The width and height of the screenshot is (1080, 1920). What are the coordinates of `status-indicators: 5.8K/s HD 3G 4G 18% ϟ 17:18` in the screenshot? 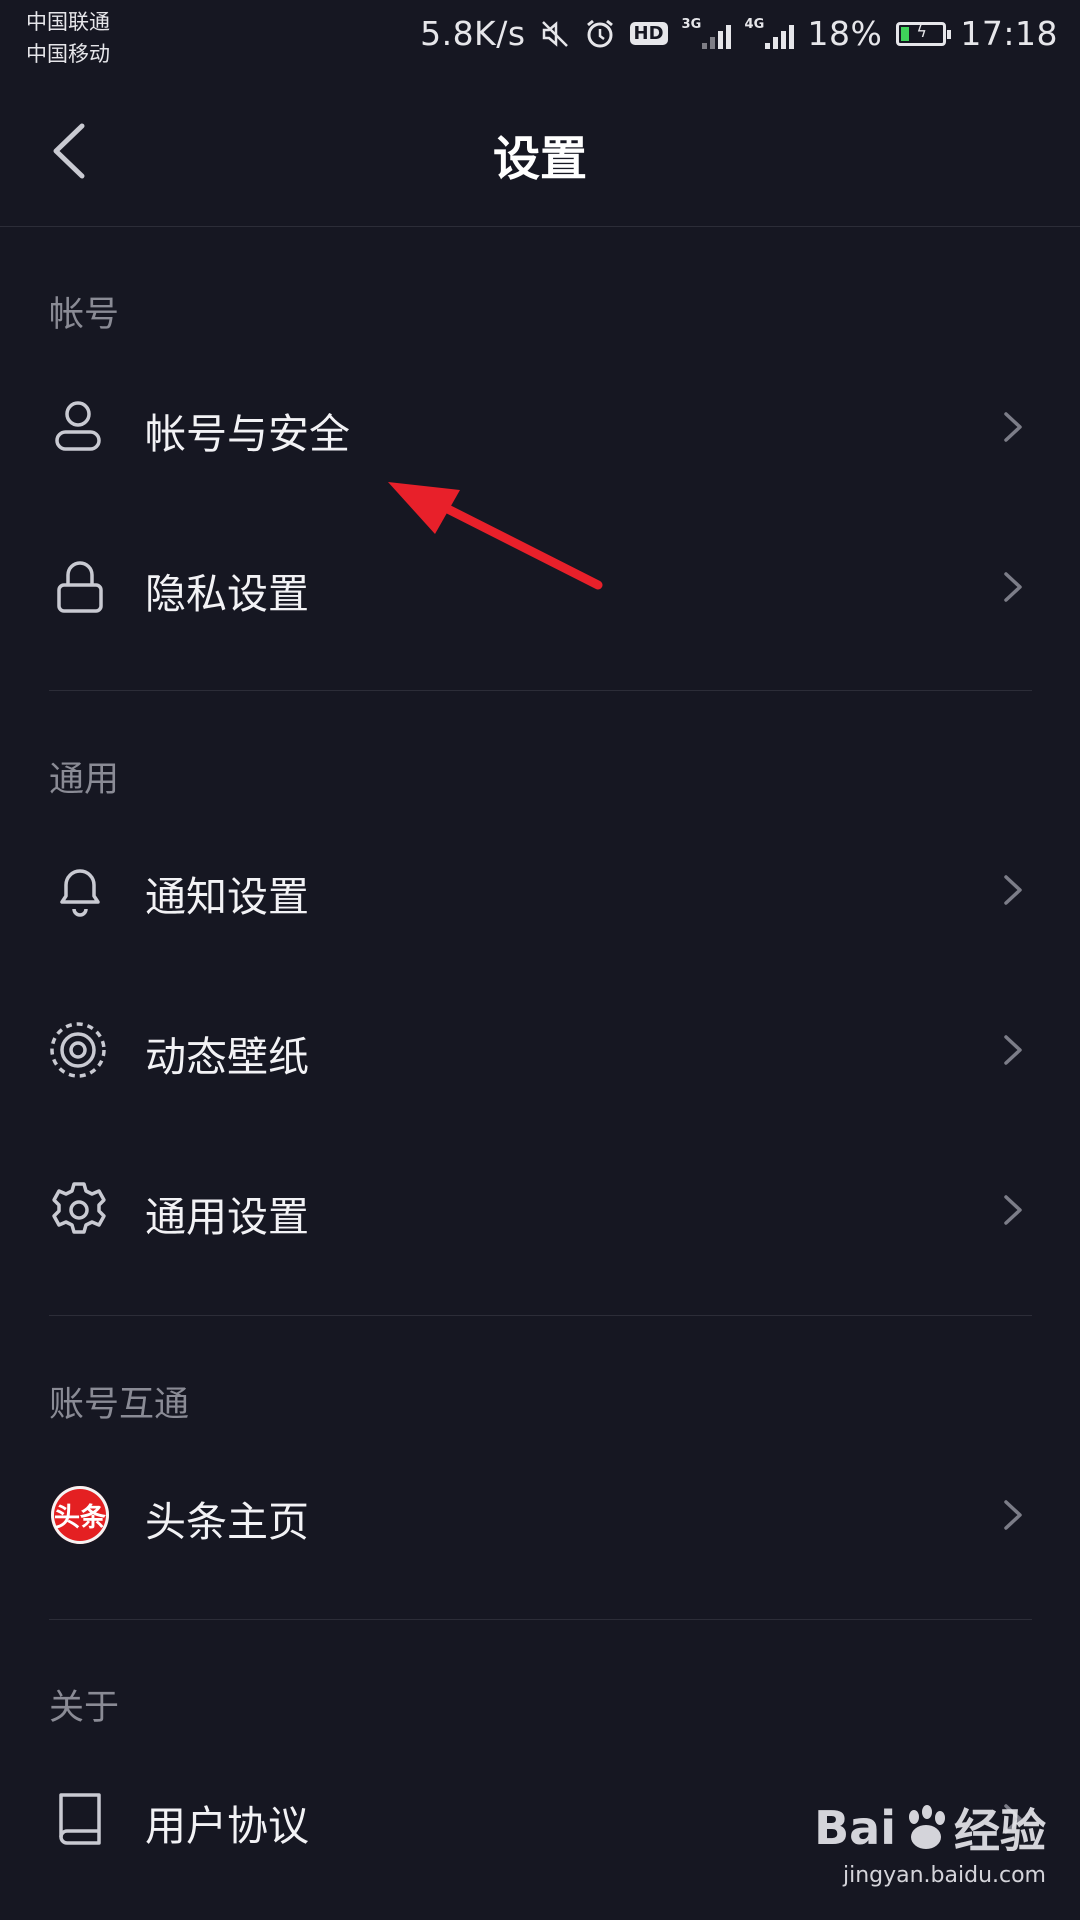 It's located at (739, 33).